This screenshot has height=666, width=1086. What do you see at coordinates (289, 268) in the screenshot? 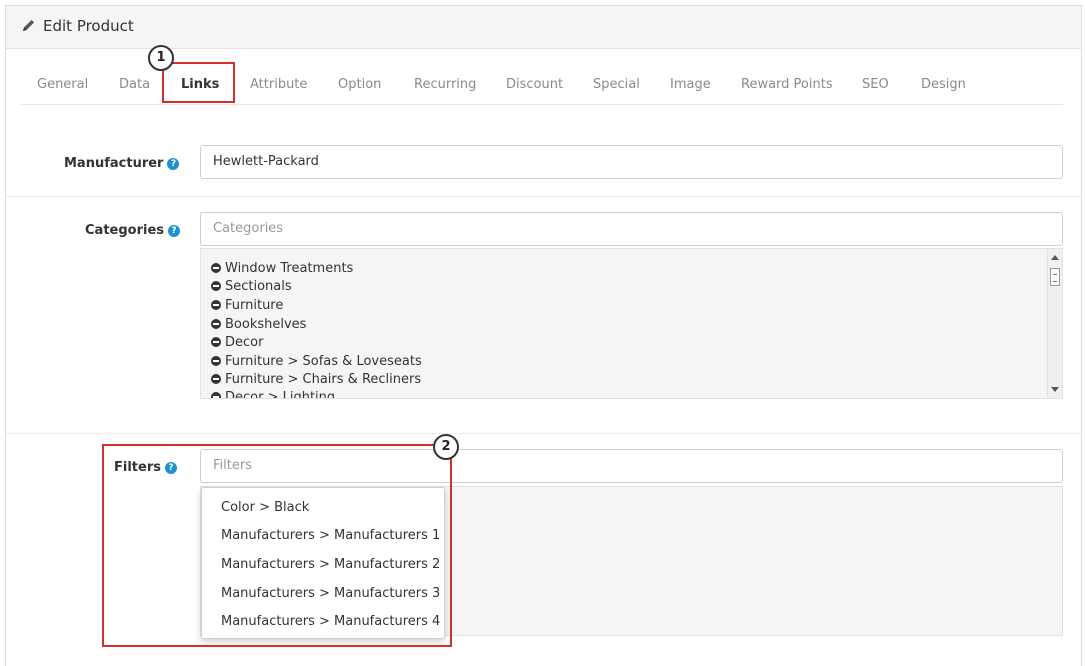
I see `category-item-label: Window Treatments` at bounding box center [289, 268].